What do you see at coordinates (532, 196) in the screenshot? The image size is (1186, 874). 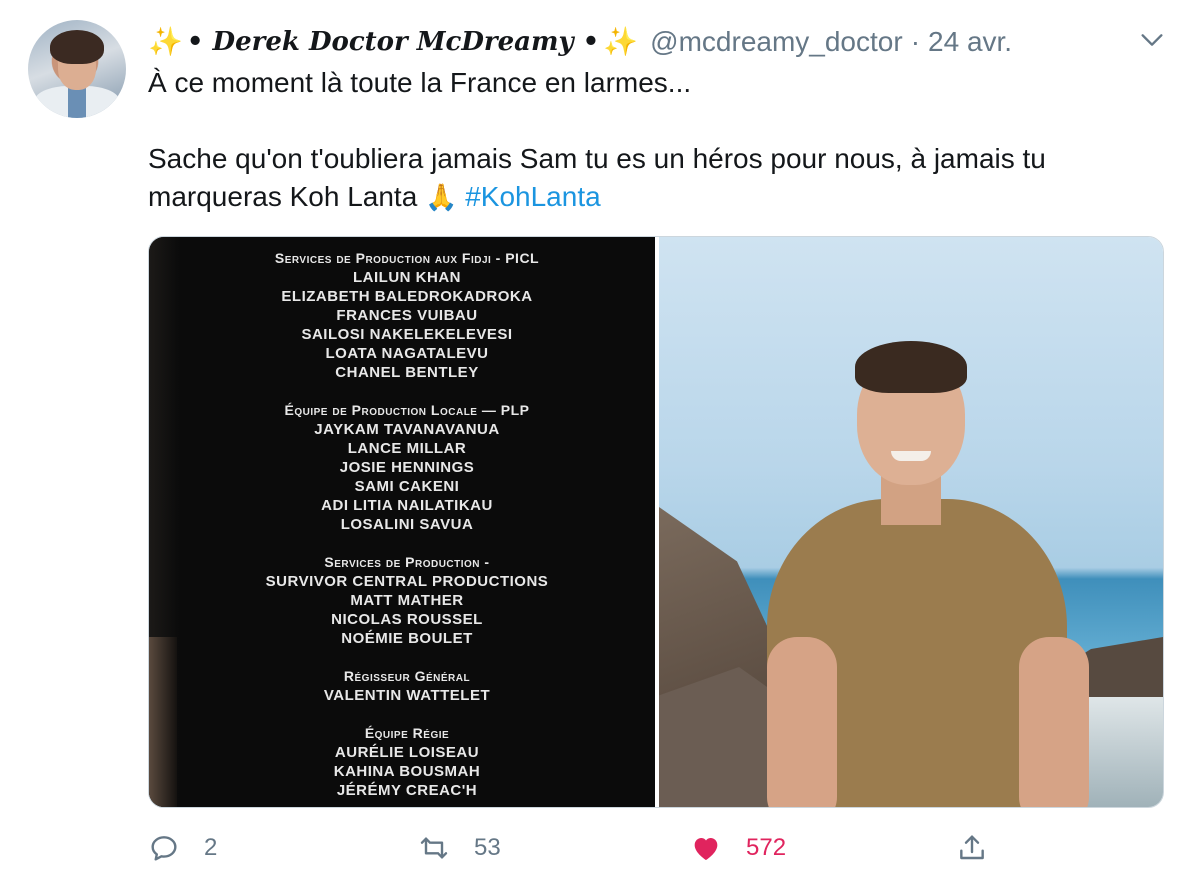 I see `hashtag-link: #KohLanta` at bounding box center [532, 196].